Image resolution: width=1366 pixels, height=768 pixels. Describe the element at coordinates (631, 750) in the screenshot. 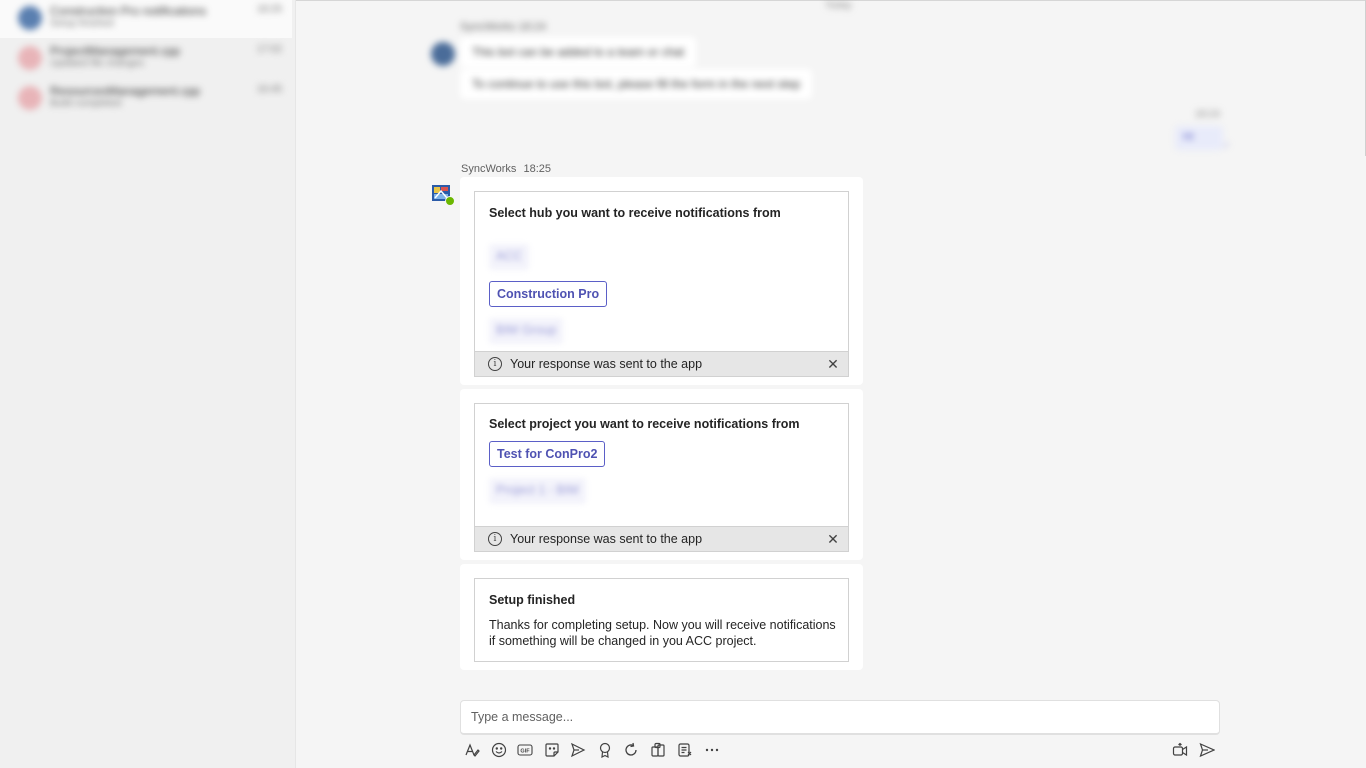

I see `loop-icon` at that location.